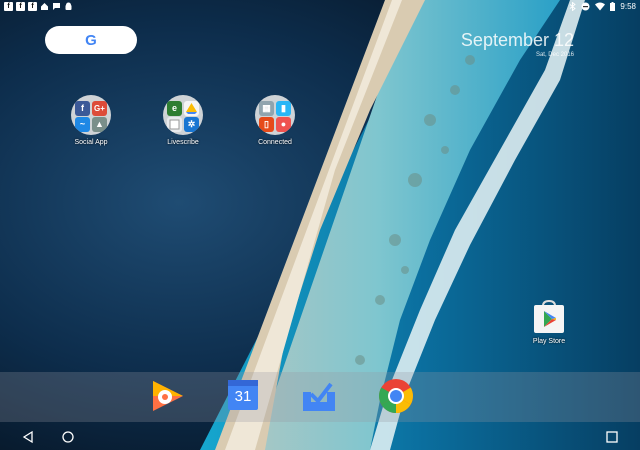 The image size is (640, 450). I want to click on back-icon, so click(28, 437).